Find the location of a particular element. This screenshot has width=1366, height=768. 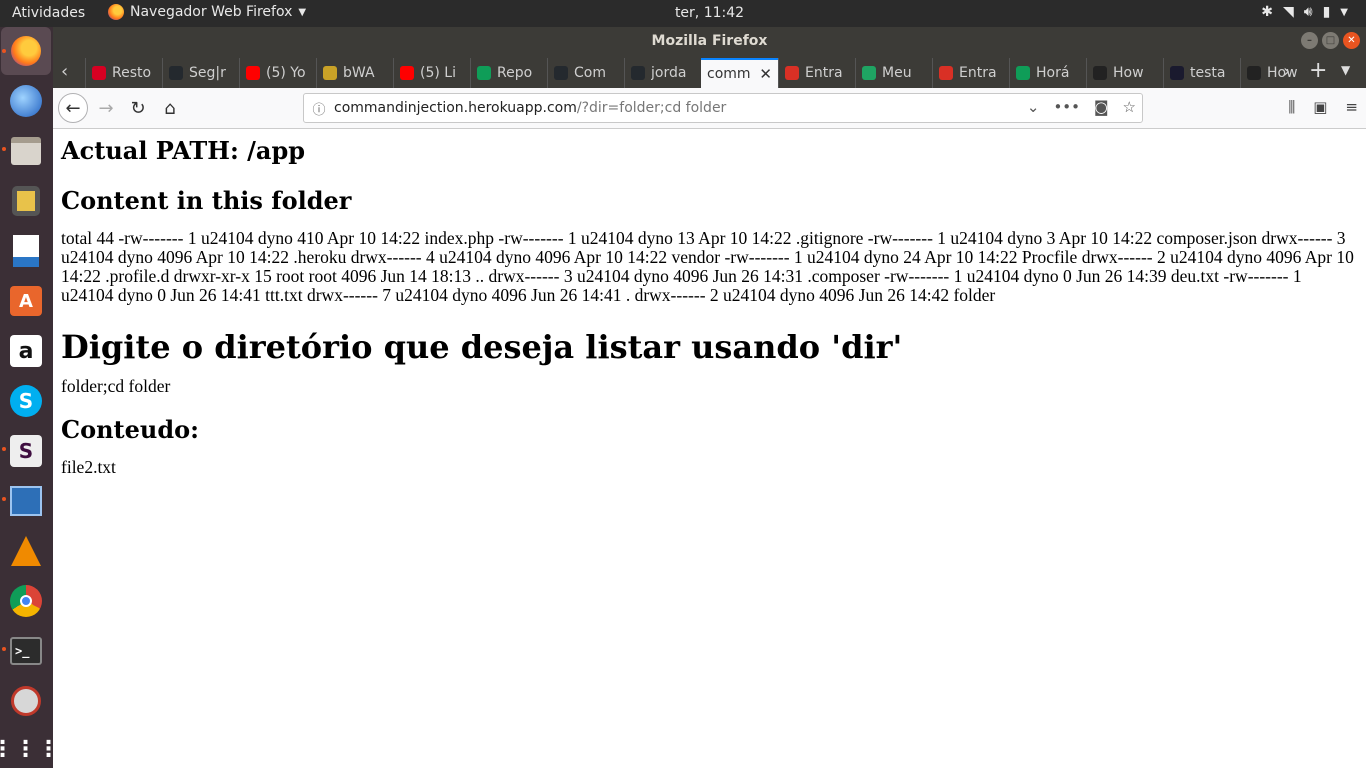

system-tray: ✱ ◥ 🔊︎ ▮ ▼ is located at coordinates (1304, 12).